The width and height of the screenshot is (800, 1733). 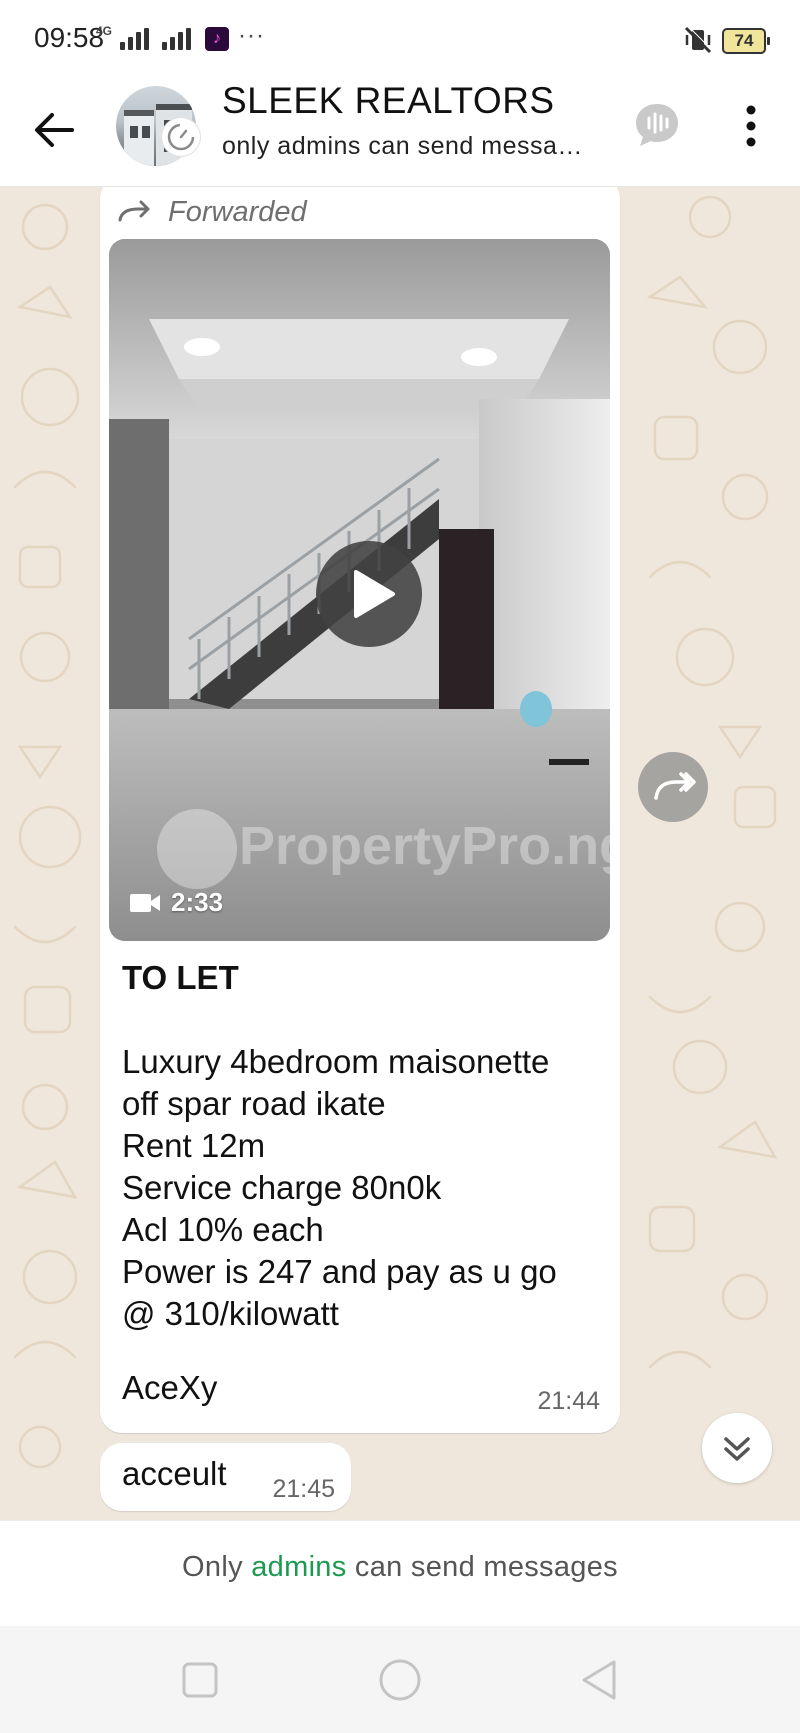 What do you see at coordinates (407, 146) in the screenshot?
I see `chat-subtitle: only admins can send messages` at bounding box center [407, 146].